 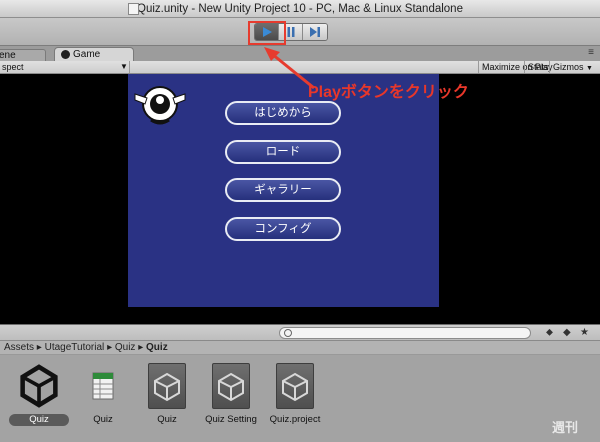 I want to click on spreadsheet-icon, so click(x=103, y=386).